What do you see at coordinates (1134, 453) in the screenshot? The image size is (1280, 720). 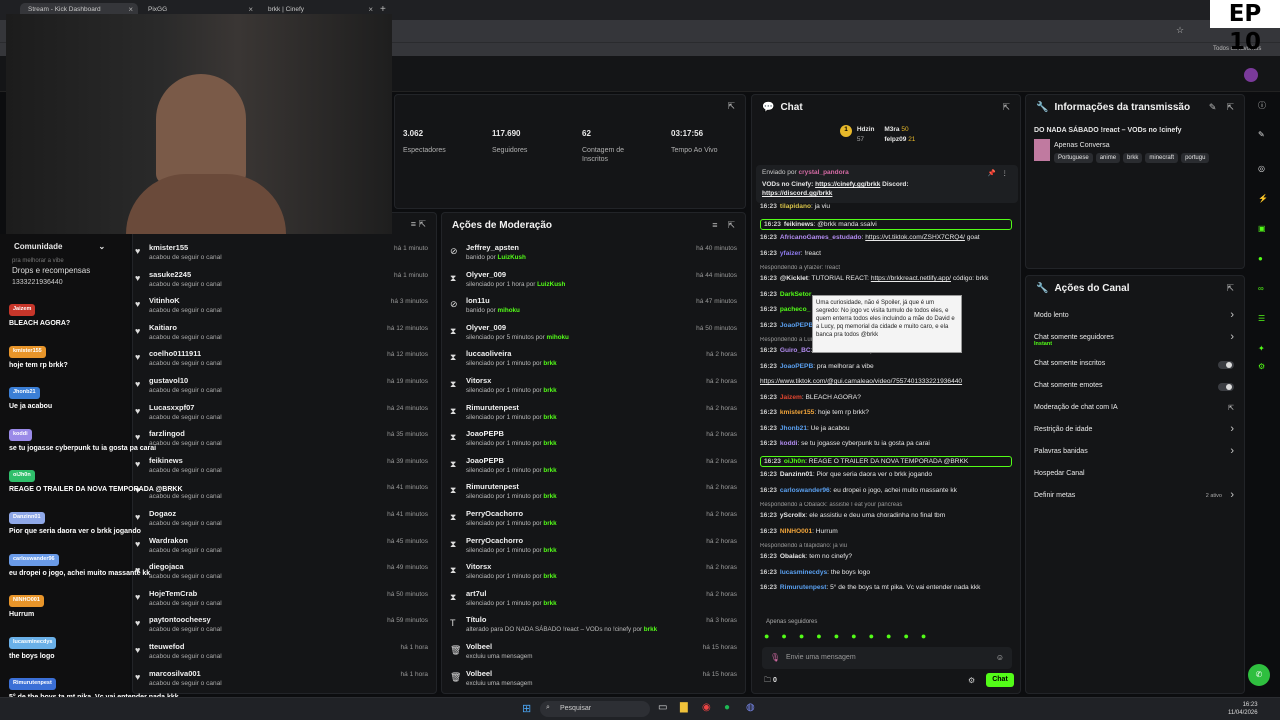 I see `channel-action-6: Palavras banidas ›` at bounding box center [1134, 453].